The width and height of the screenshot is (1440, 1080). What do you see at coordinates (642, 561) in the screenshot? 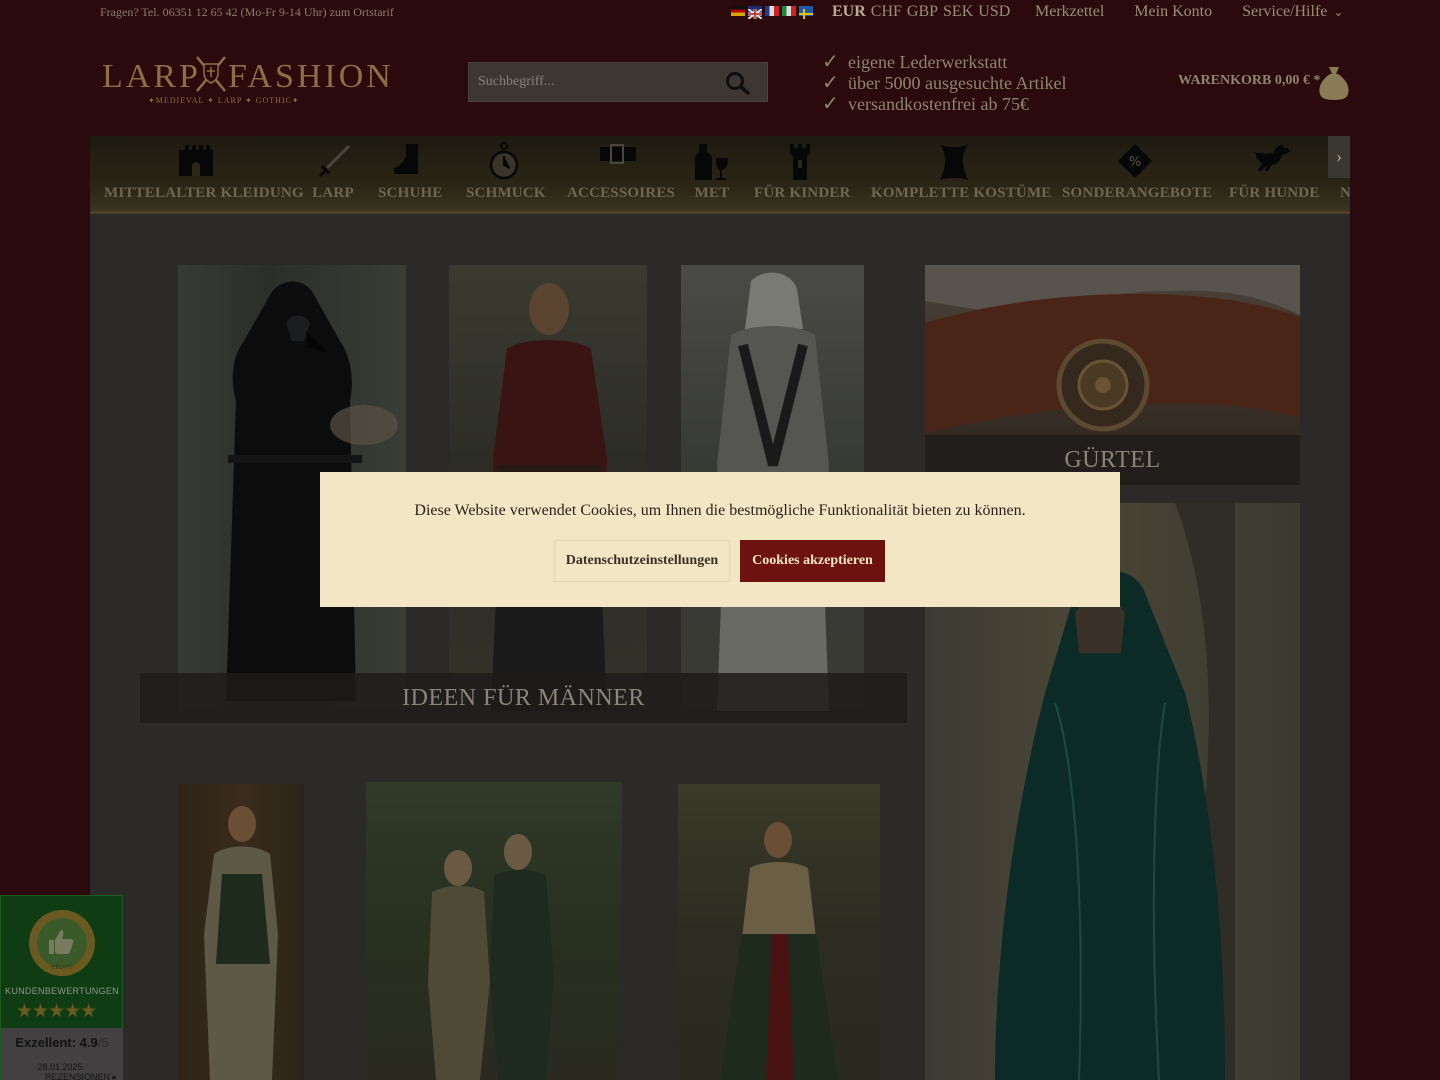
I see `privacy-settings-button: Datenschutzeinstellungen` at bounding box center [642, 561].